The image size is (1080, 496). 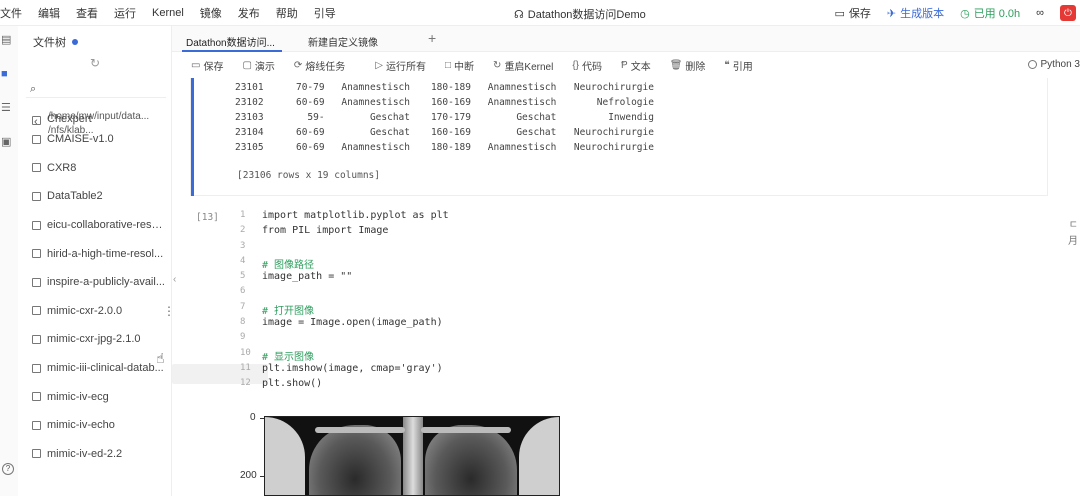 I want to click on interrupt-label: 中断, so click(x=464, y=67).